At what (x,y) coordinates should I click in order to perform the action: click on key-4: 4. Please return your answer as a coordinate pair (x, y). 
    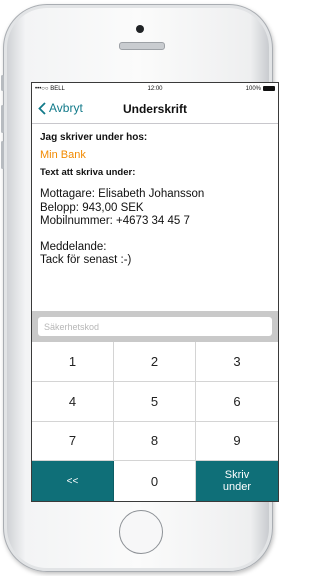
    Looking at the image, I should click on (73, 401).